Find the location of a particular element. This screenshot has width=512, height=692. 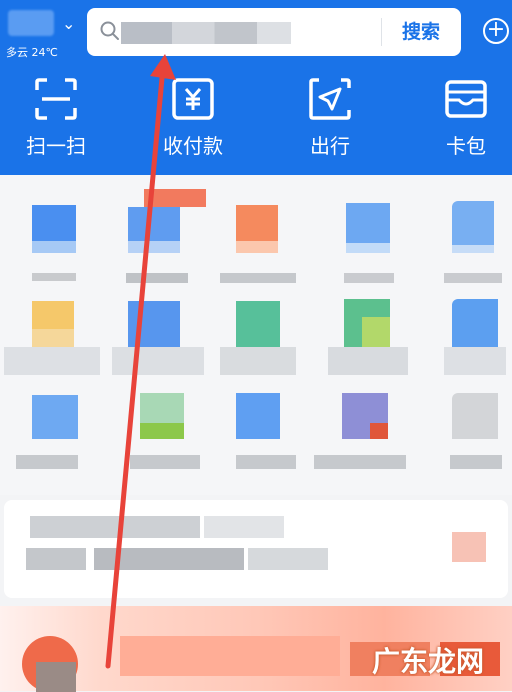

quick-action-pay: 收付款 is located at coordinates (193, 120).